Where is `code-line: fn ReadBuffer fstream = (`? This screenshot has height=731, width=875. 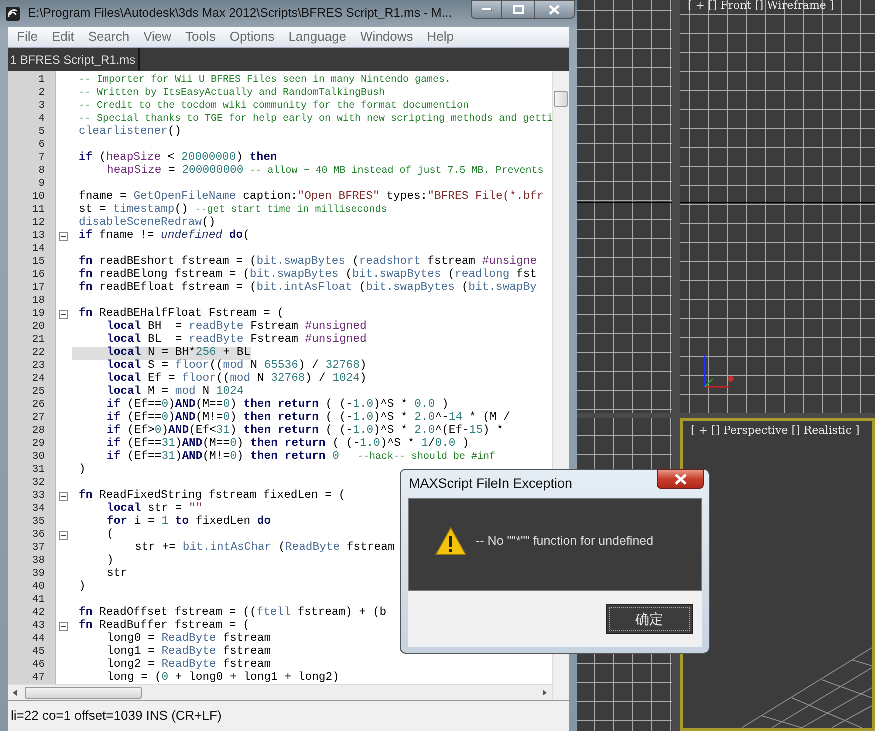 code-line: fn ReadBuffer fstream = ( is located at coordinates (164, 626).